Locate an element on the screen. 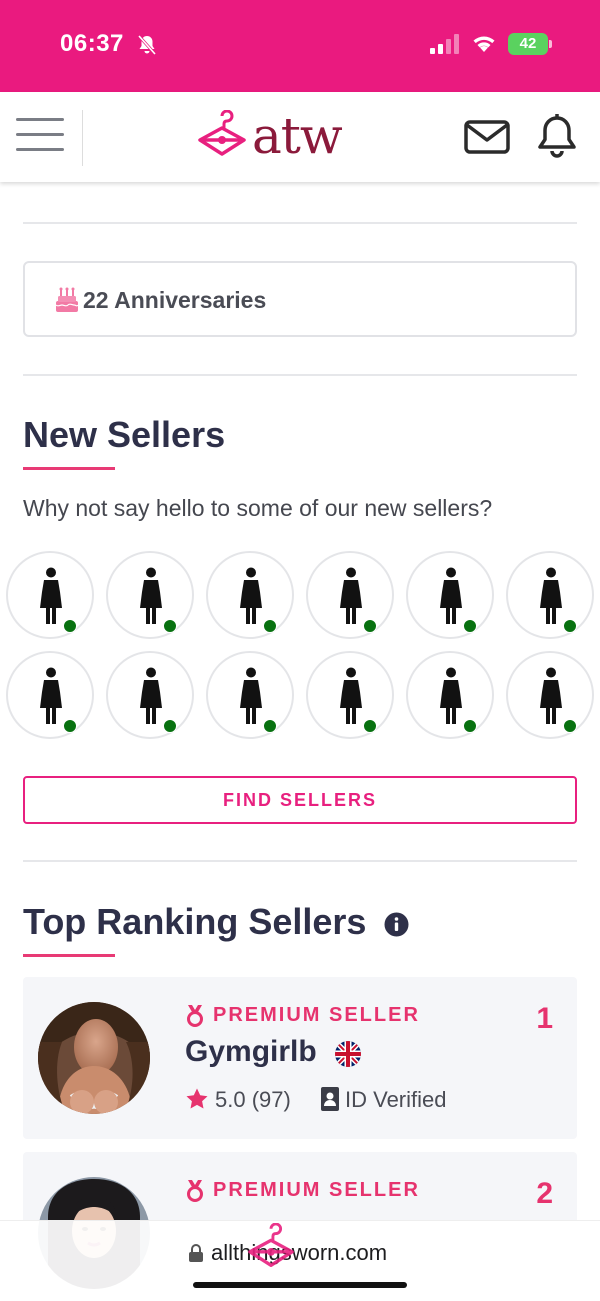 This screenshot has height=1301, width=600. anniversaries-label: 22 Anniversaries is located at coordinates (175, 300).